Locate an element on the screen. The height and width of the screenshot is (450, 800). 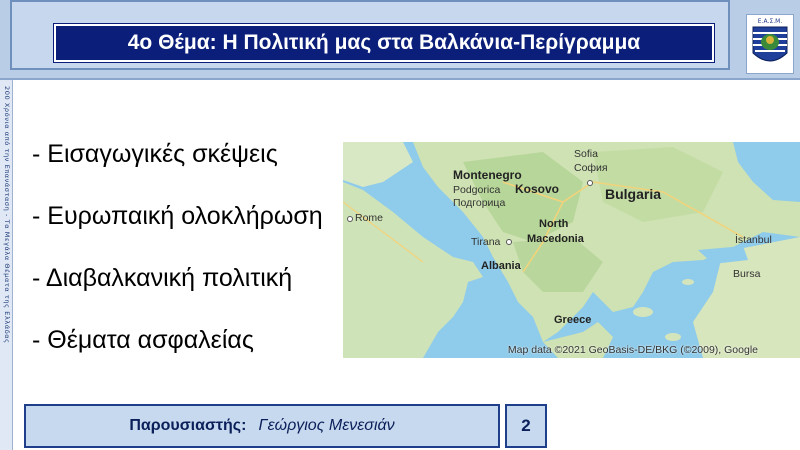
page-number: 2 is located at coordinates (526, 426).